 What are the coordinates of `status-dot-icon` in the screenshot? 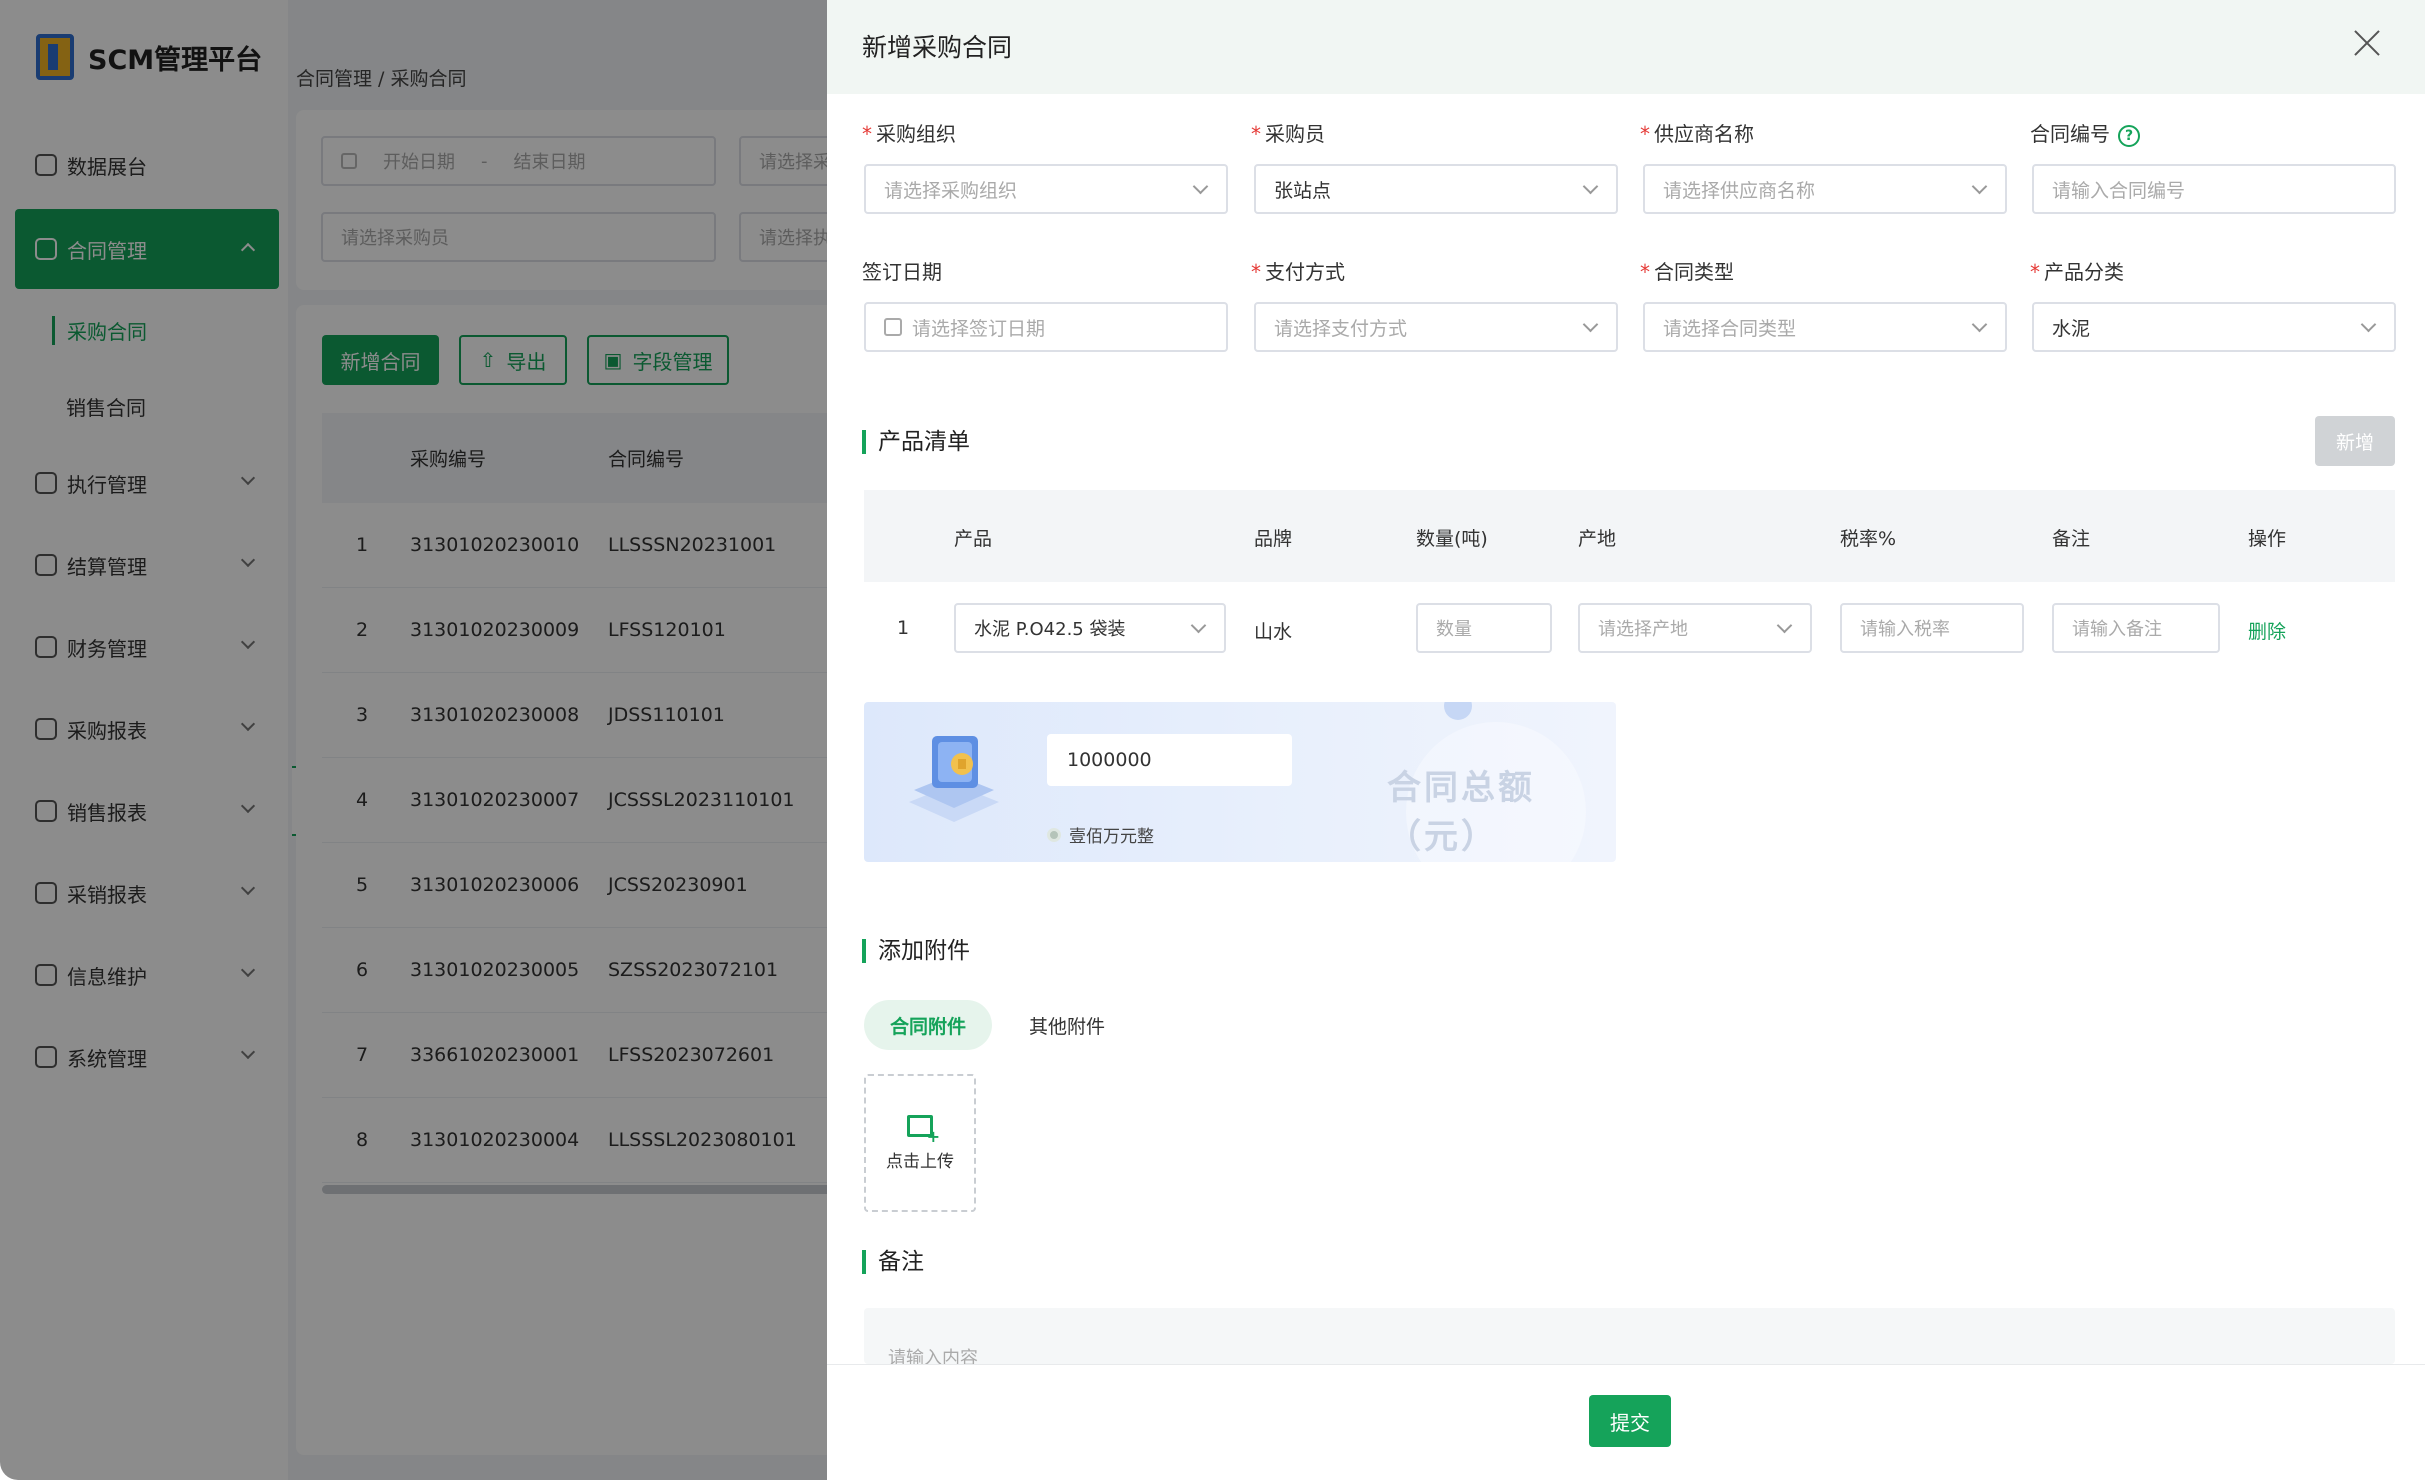 It's located at (1054, 834).